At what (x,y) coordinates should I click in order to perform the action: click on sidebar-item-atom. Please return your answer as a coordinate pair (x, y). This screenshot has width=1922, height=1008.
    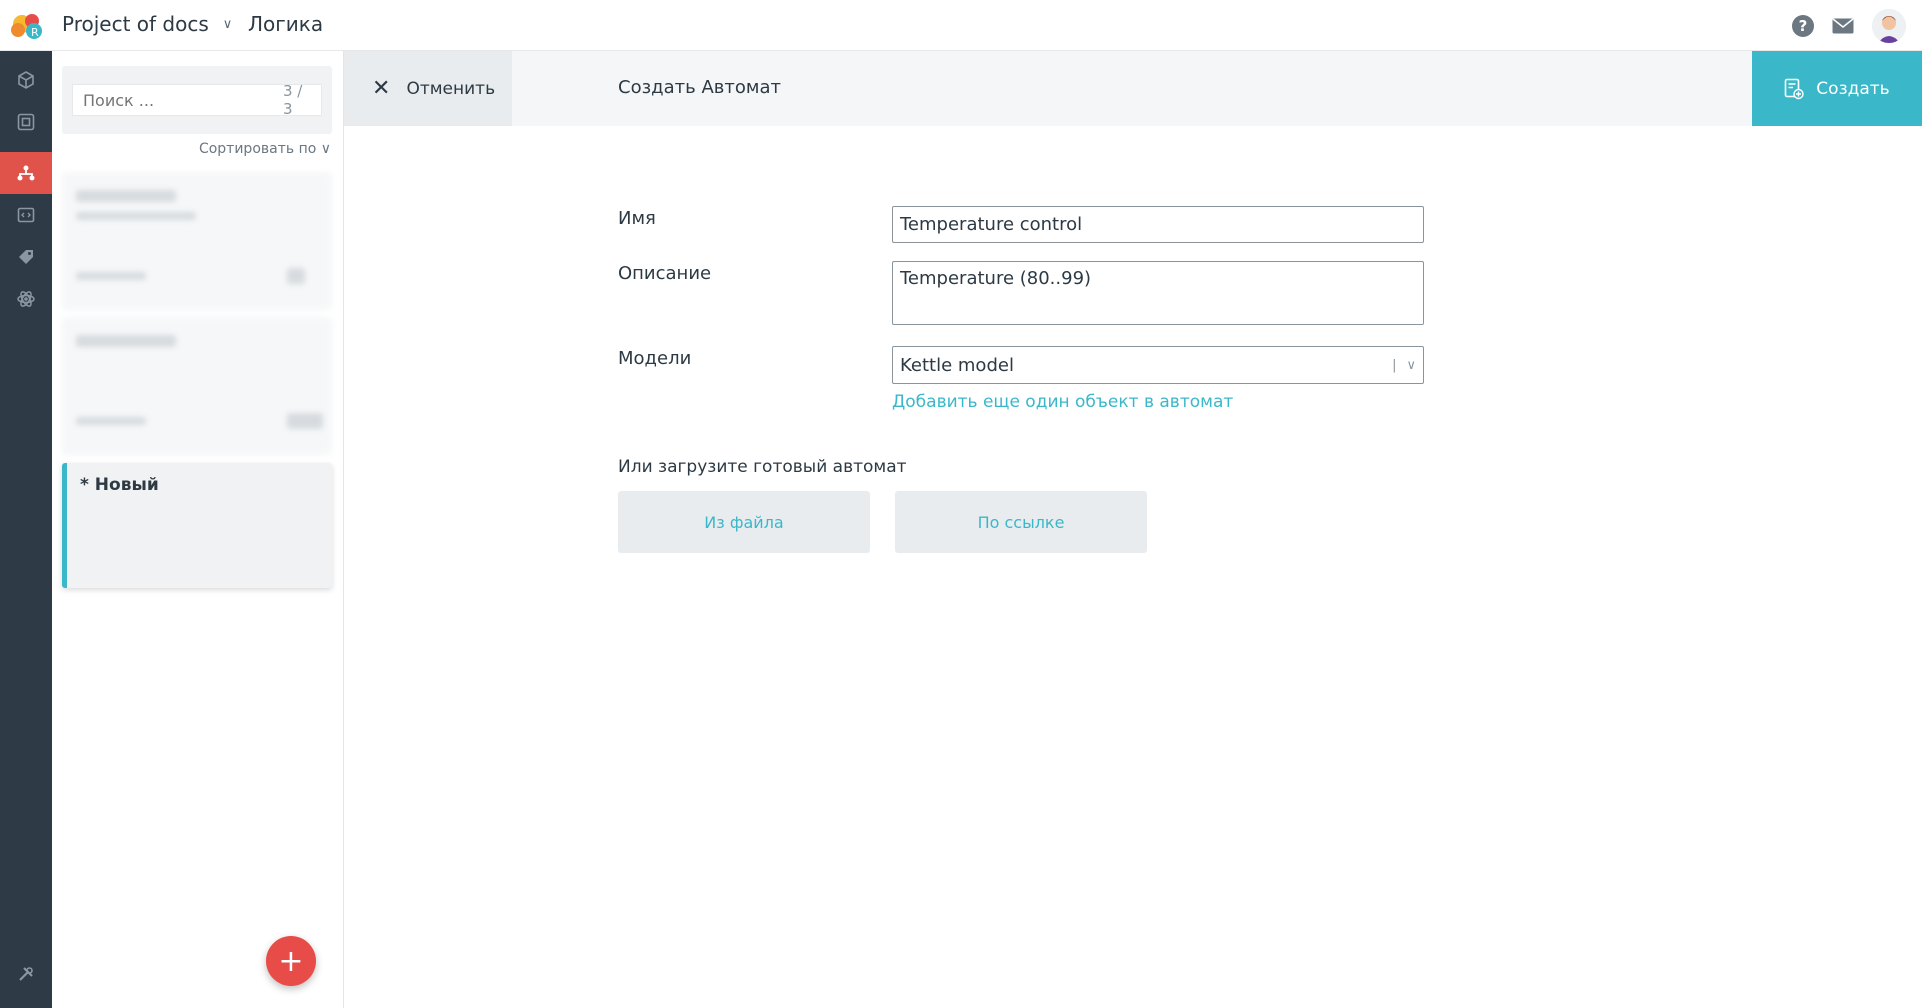
    Looking at the image, I should click on (26, 299).